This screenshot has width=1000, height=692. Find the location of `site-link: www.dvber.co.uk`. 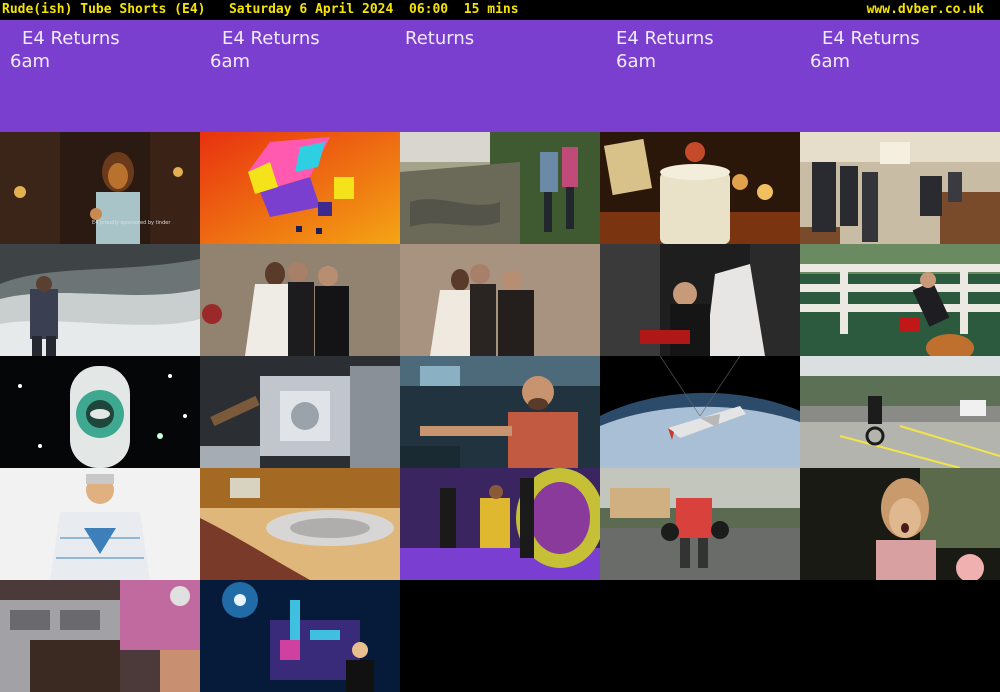

site-link: www.dvber.co.uk is located at coordinates (925, 10).